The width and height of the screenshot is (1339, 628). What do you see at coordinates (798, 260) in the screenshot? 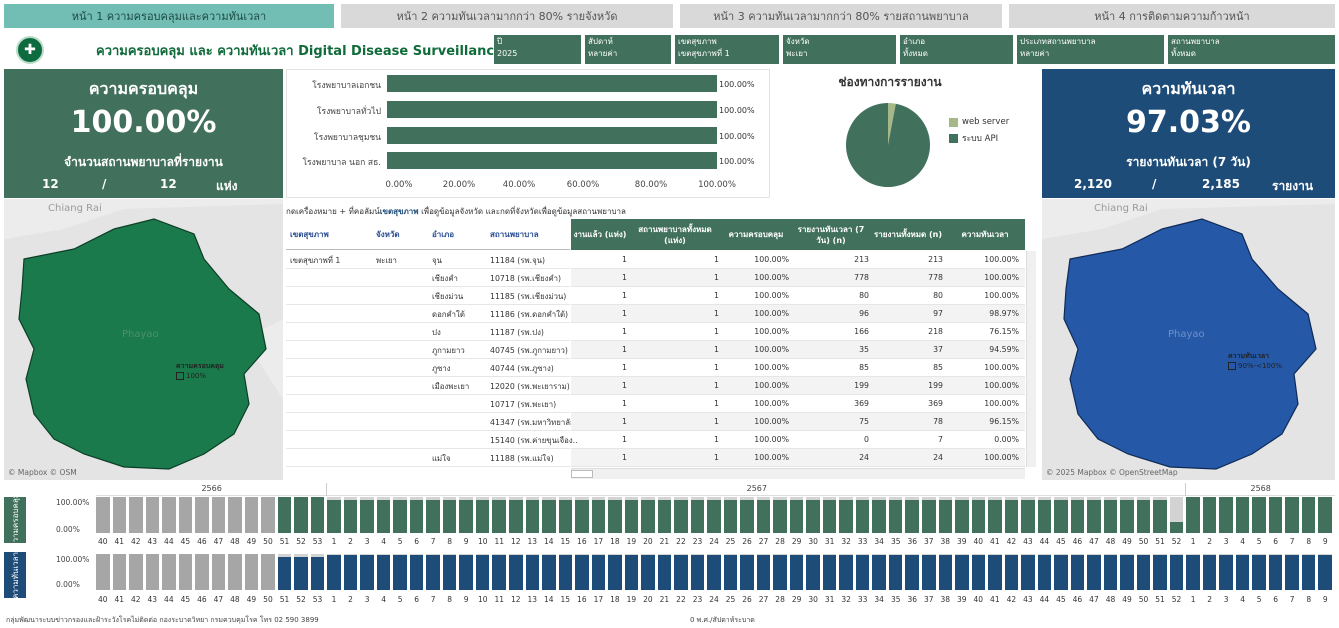
I see `table-row: 1 1 100.00% 213 213 100.00%` at bounding box center [798, 260].